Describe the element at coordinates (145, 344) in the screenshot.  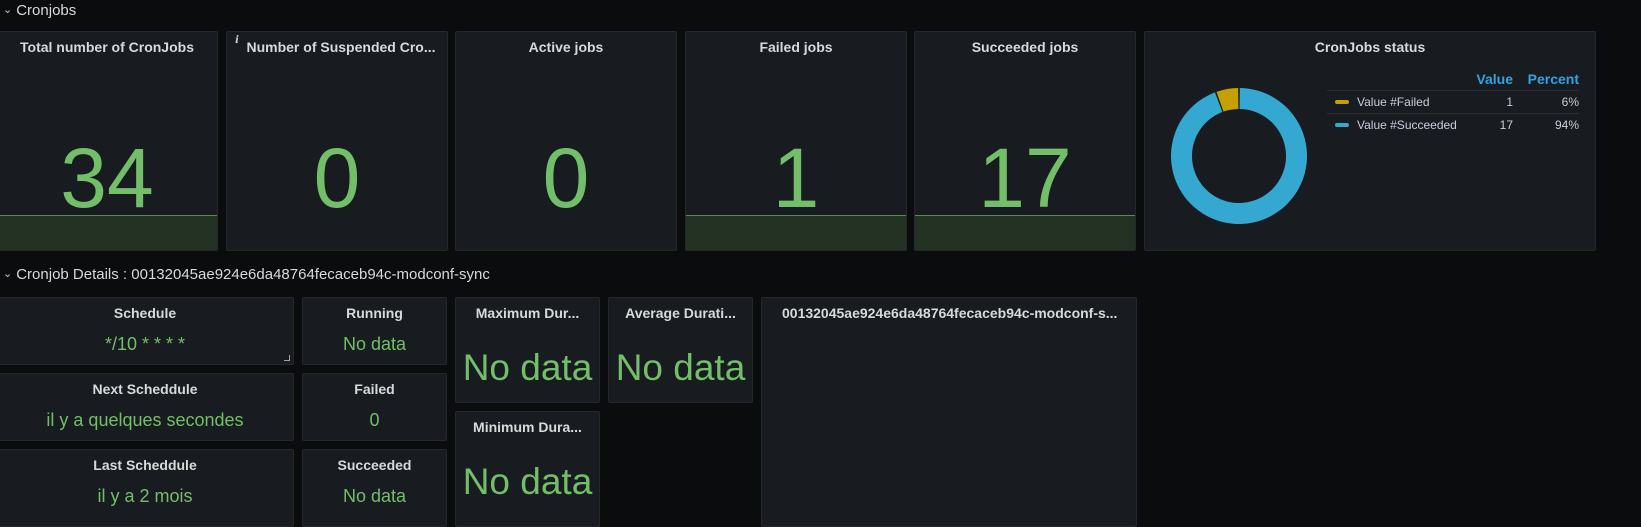
I see `stat-value: */10 * * * *` at that location.